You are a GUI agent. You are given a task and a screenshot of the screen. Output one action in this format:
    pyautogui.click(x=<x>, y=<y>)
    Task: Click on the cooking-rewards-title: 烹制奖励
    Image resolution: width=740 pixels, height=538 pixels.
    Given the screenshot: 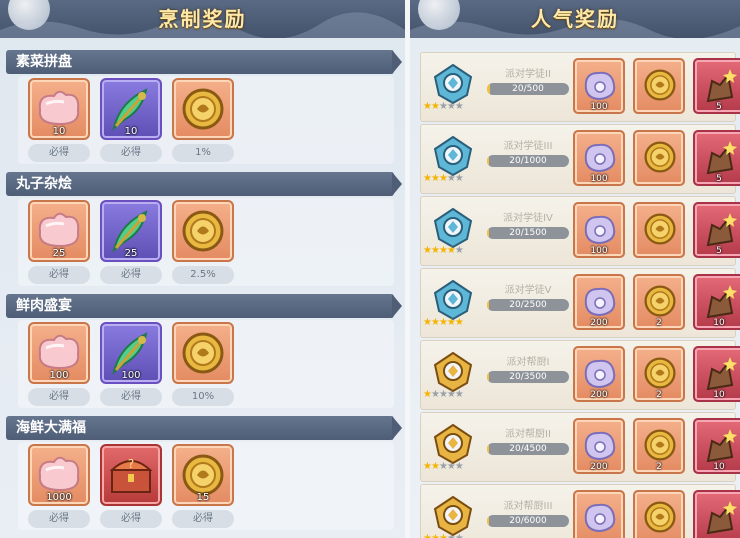 What is the action you would take?
    pyautogui.click(x=202, y=19)
    